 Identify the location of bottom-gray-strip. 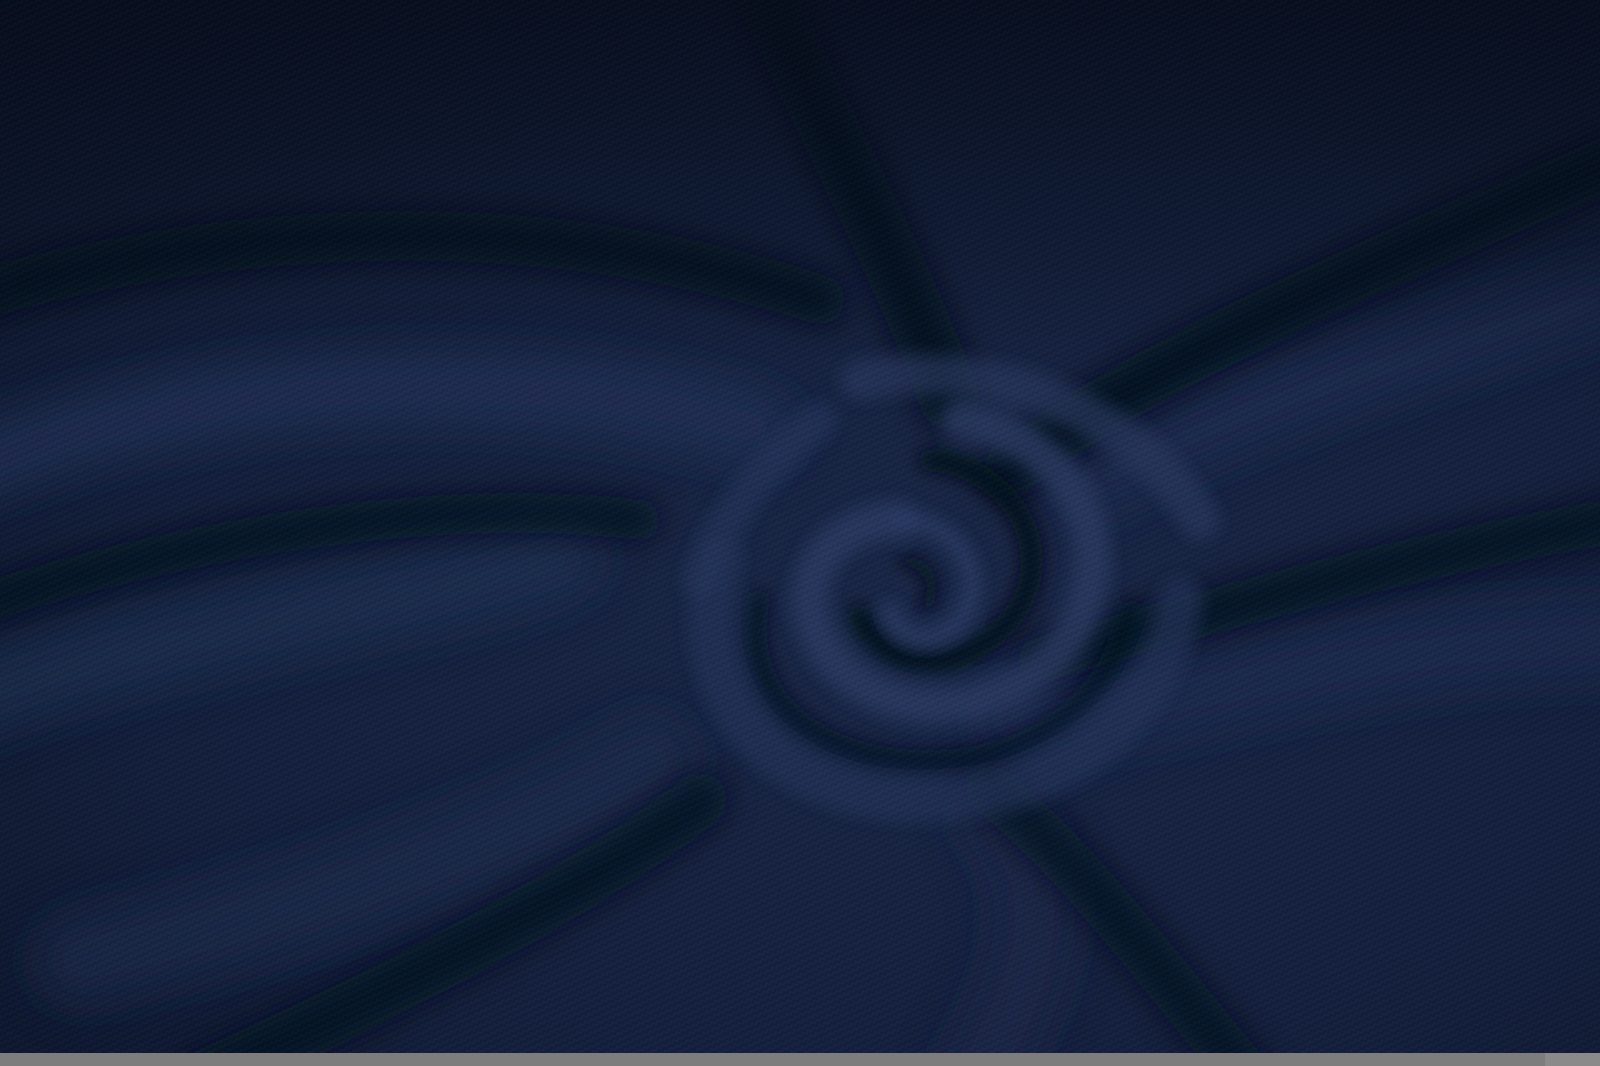
(800, 1059).